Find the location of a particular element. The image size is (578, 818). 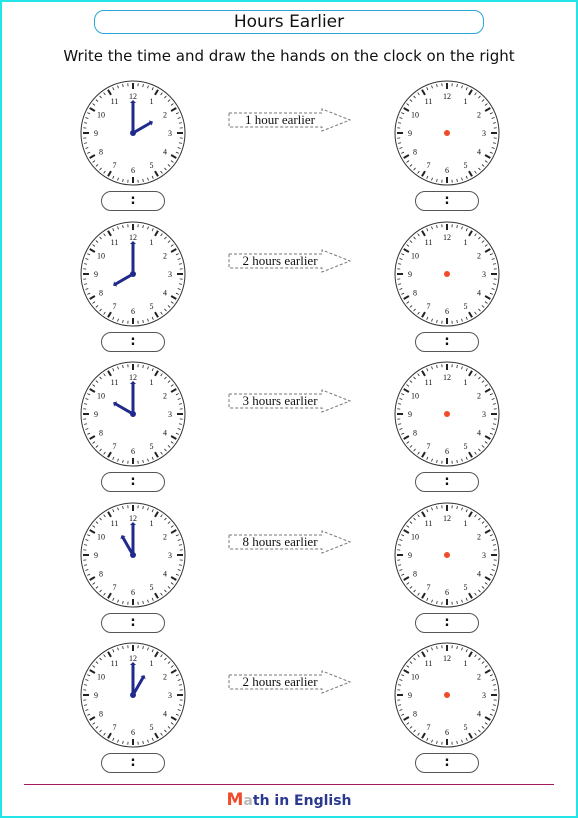

footer-logo: Math in English is located at coordinates (289, 800).